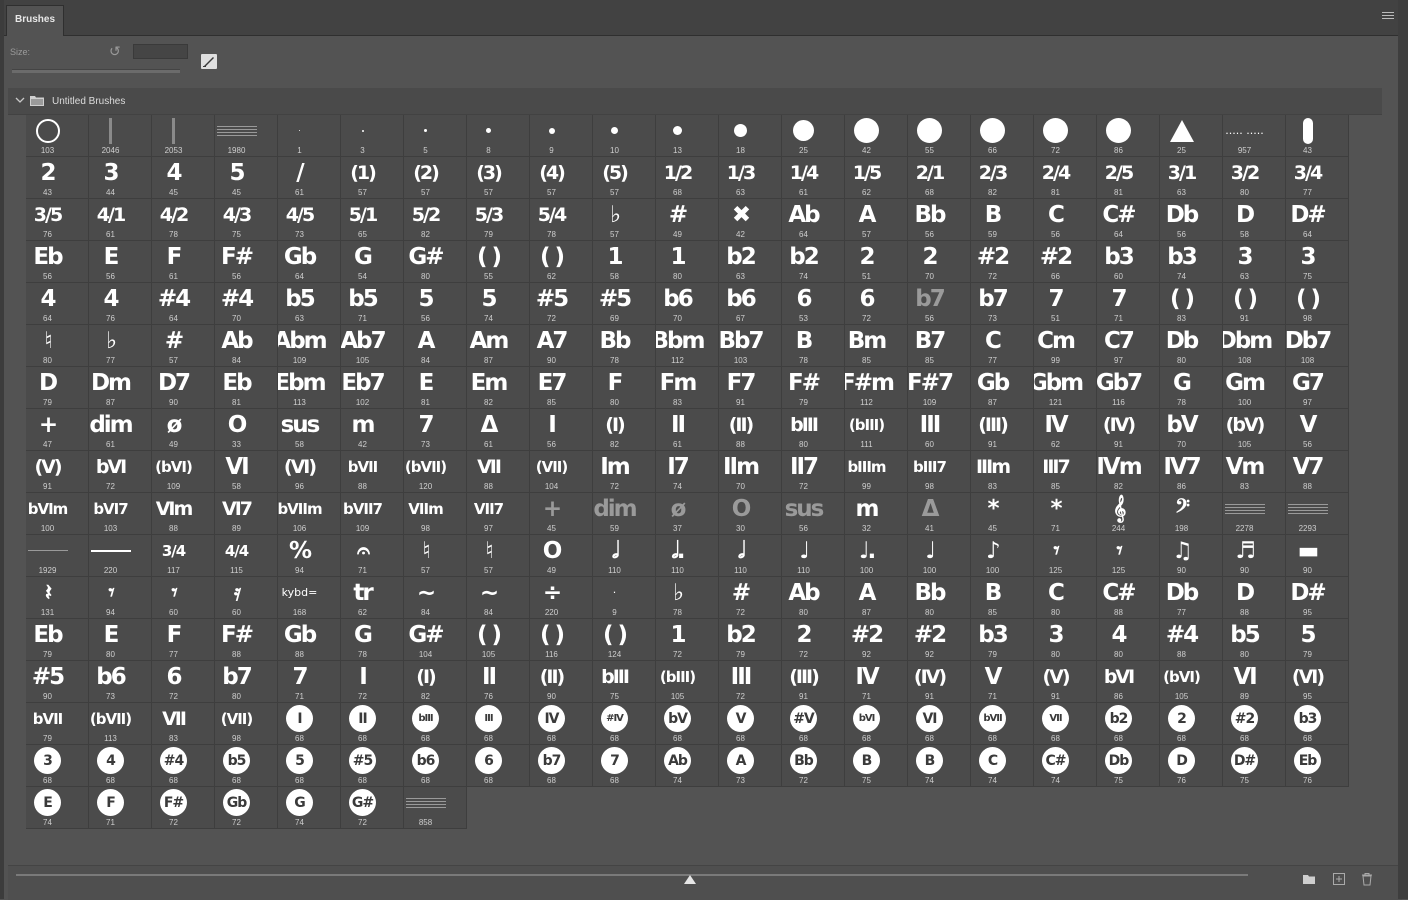 This screenshot has height=900, width=1408. Describe the element at coordinates (876, 220) in the screenshot. I see `brush-preset: A 57` at that location.